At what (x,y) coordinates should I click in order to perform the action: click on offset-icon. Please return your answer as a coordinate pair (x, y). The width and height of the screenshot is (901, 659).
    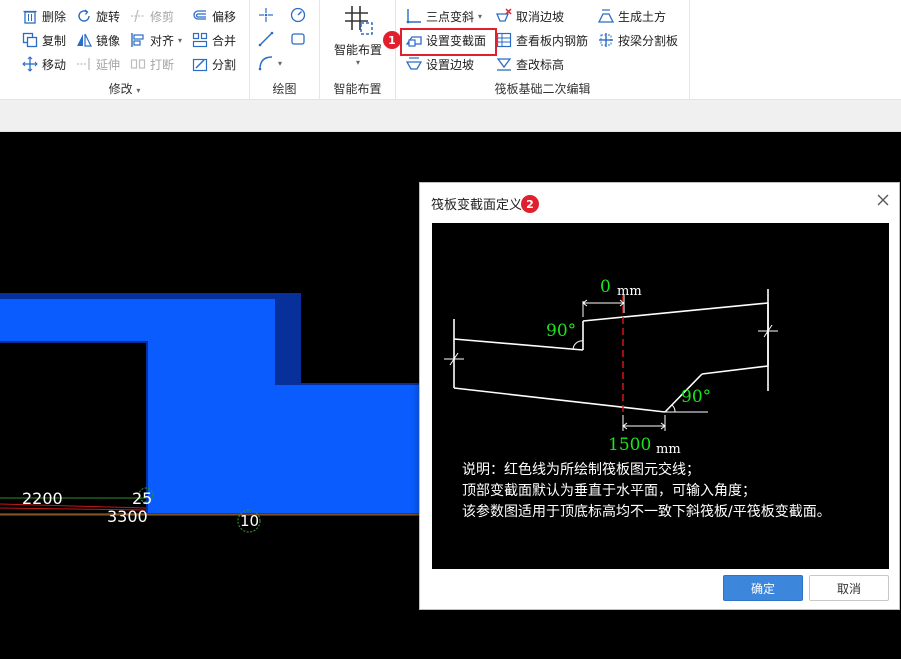
    Looking at the image, I should click on (200, 16).